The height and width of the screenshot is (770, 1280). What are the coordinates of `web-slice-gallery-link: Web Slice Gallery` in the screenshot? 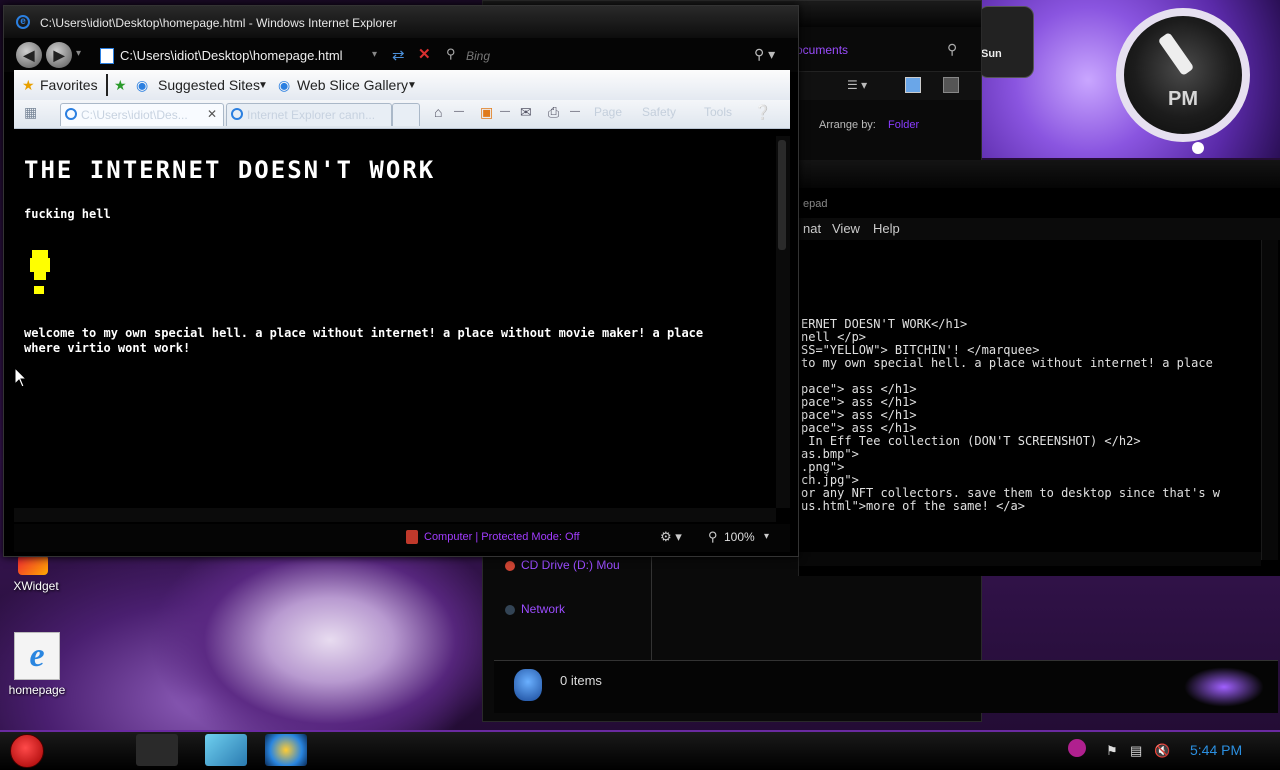 It's located at (352, 85).